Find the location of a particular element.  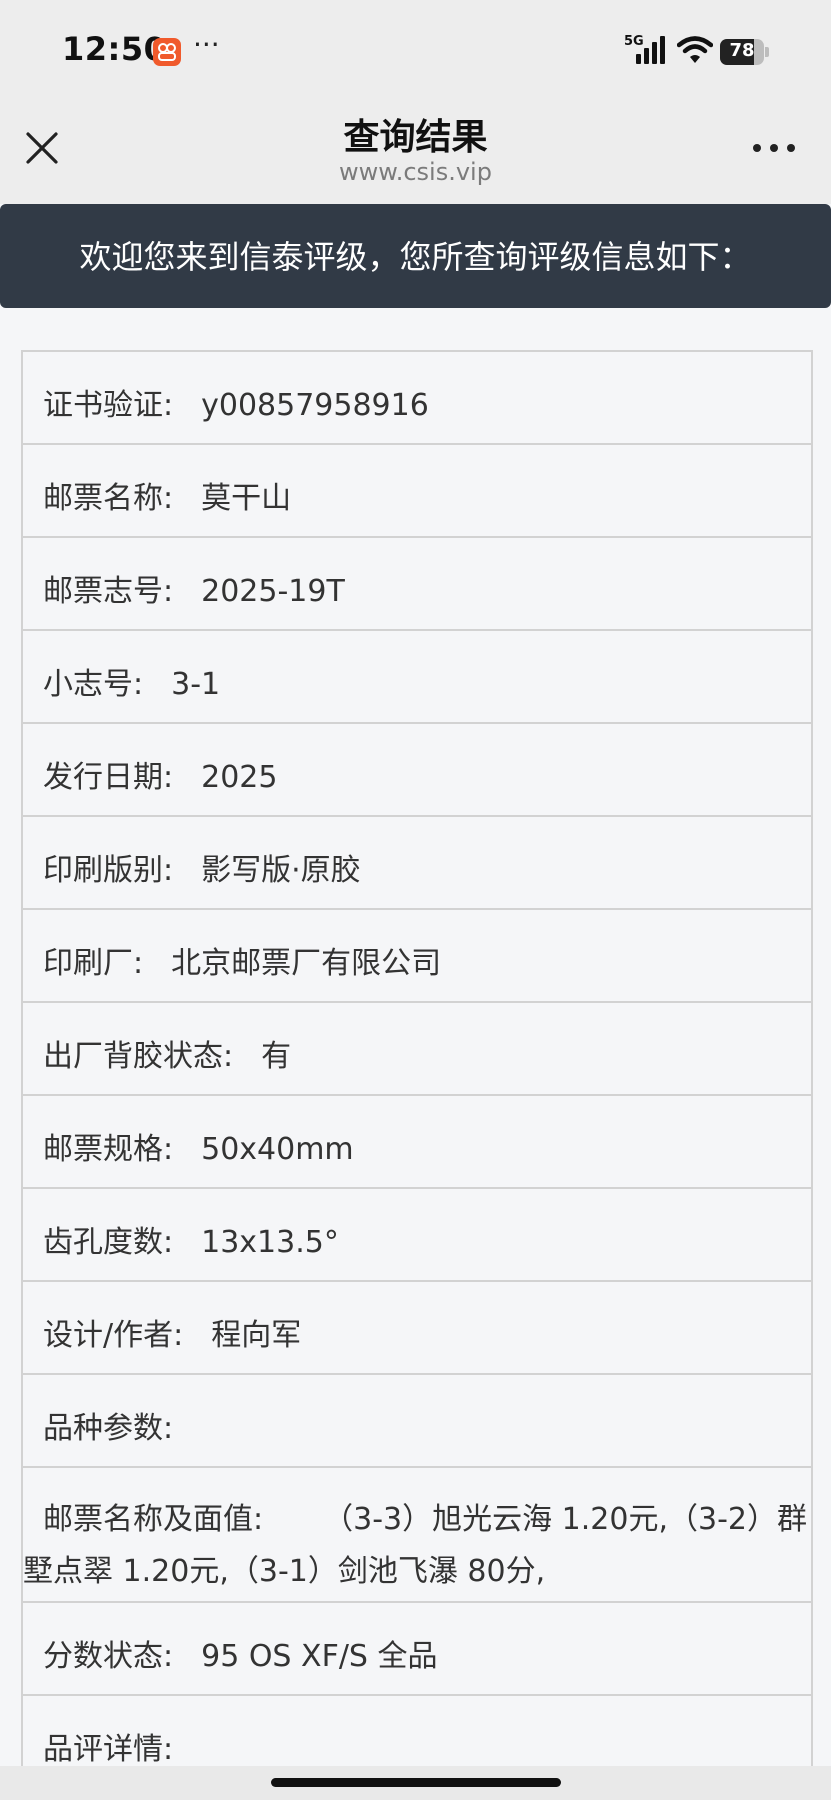

status-more-icon: ··· is located at coordinates (206, 44).